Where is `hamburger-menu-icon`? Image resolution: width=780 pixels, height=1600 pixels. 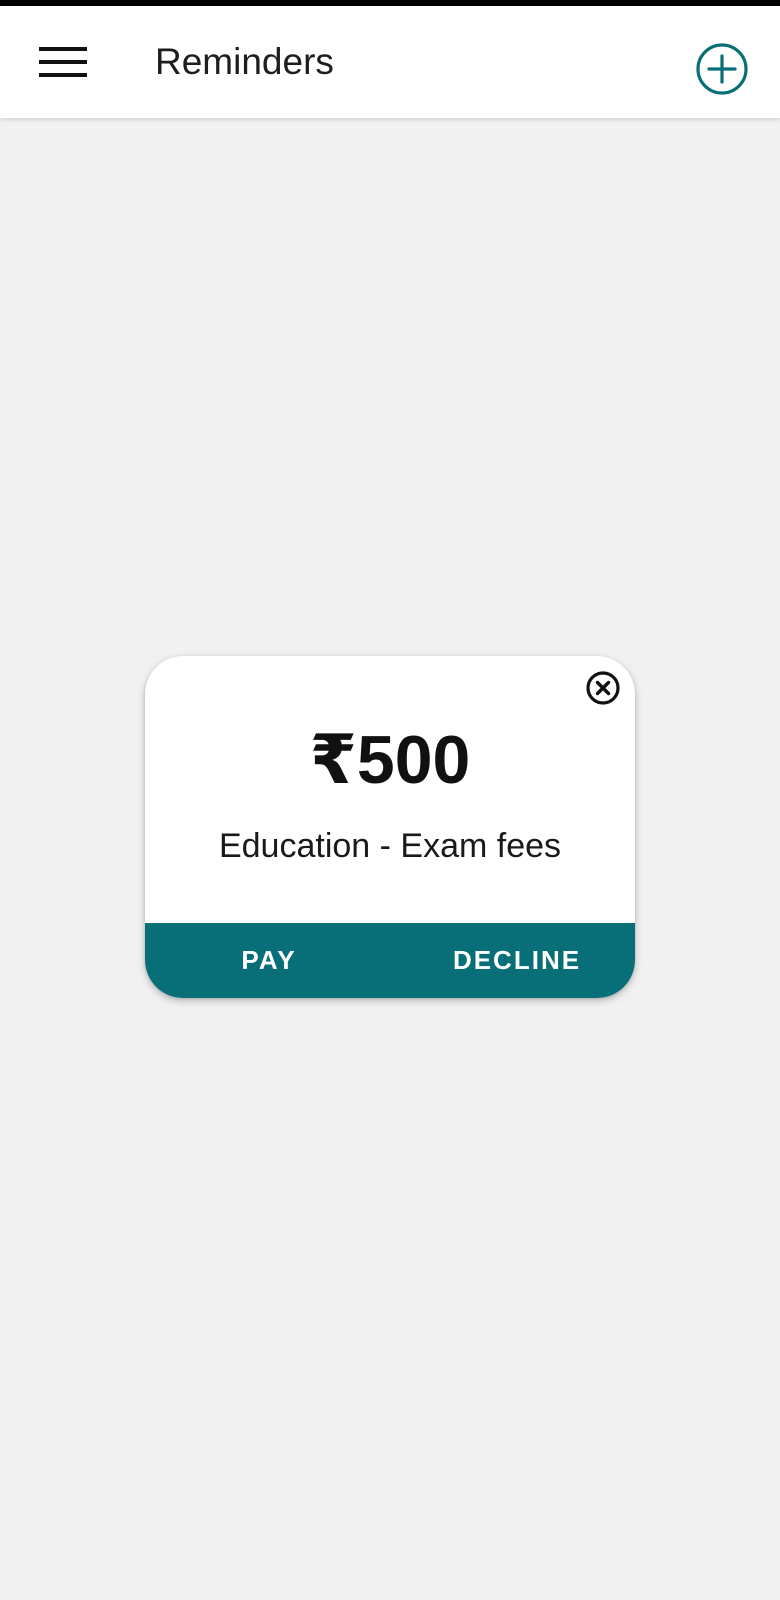 hamburger-menu-icon is located at coordinates (63, 62).